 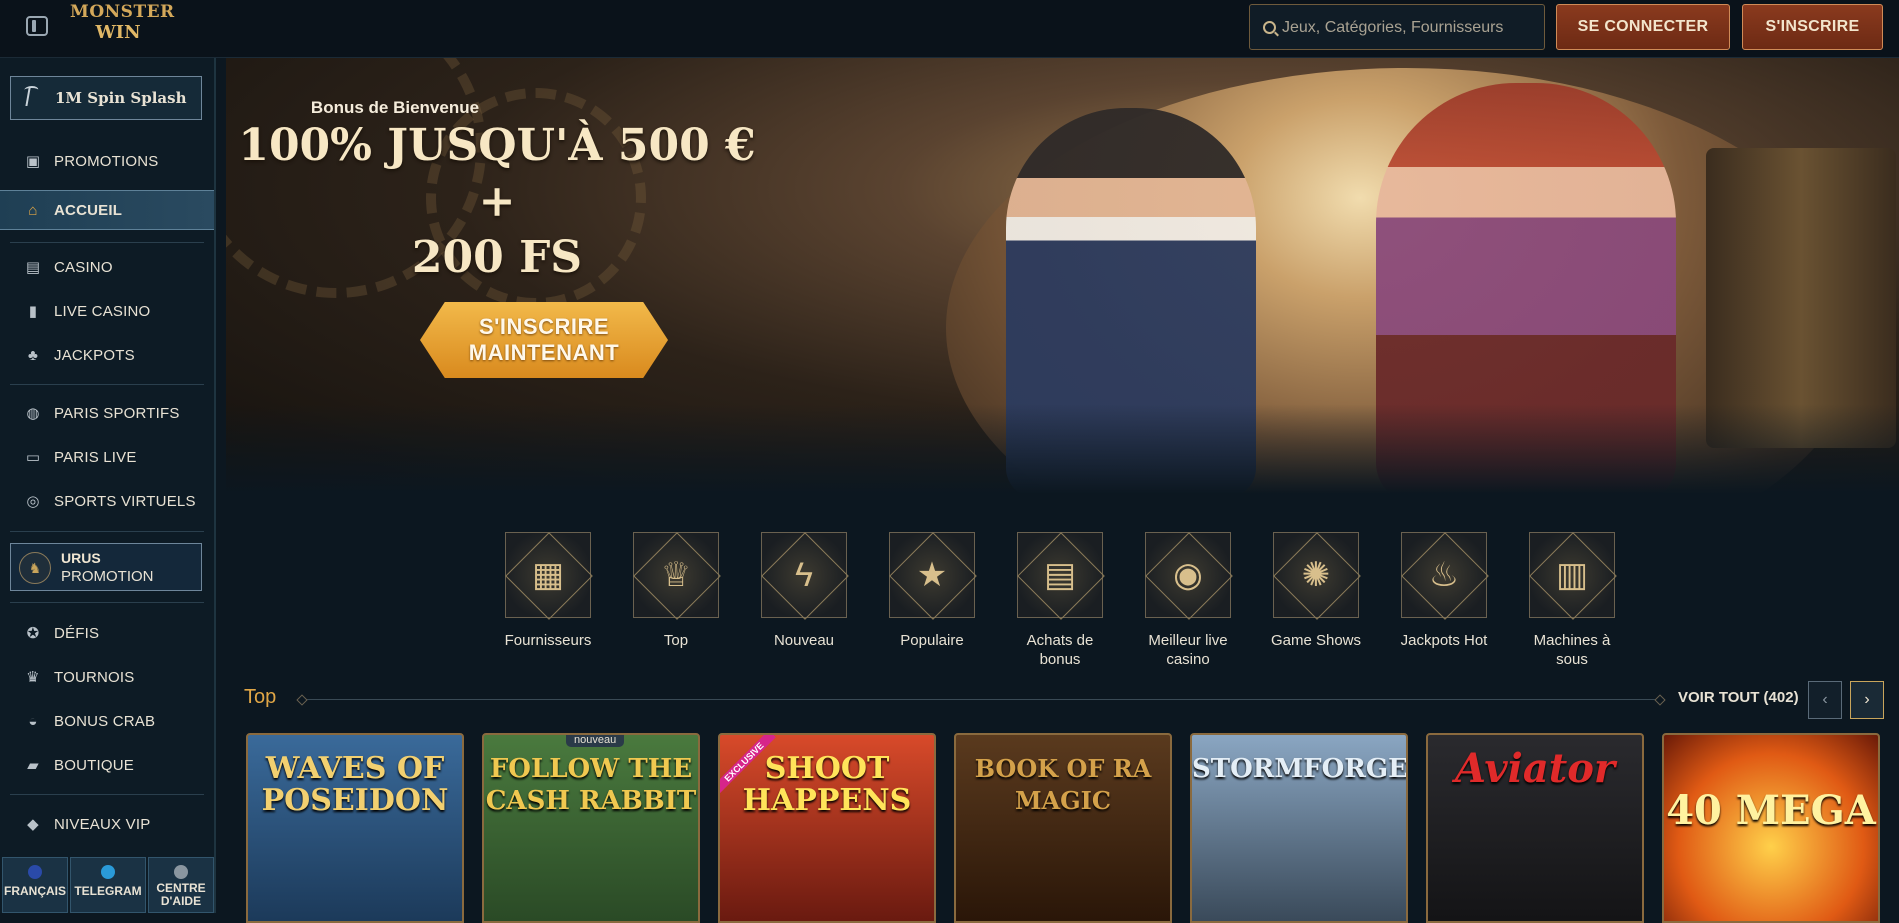 I want to click on banner-fade, so click(x=1062, y=449).